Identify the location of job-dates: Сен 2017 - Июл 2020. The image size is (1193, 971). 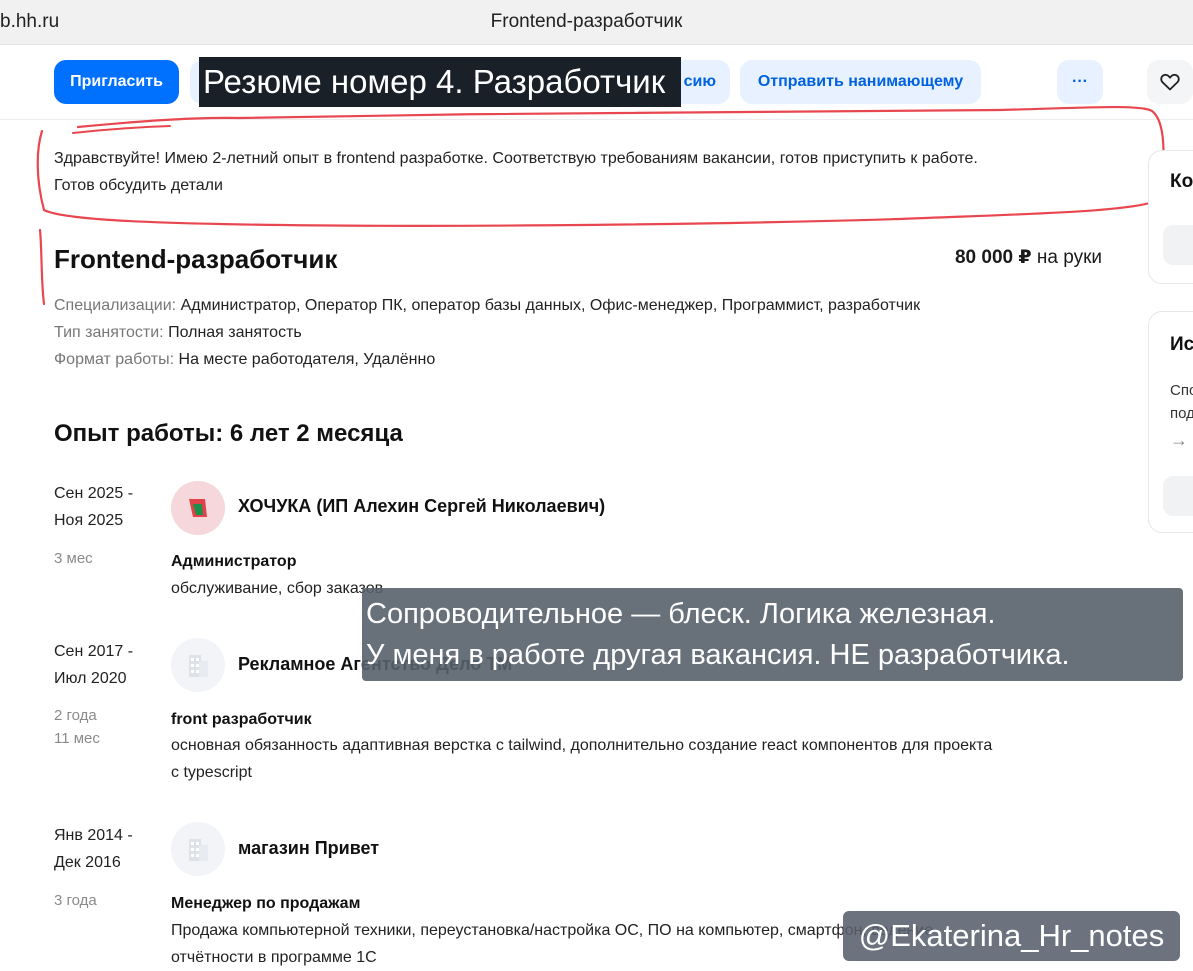
(93, 665).